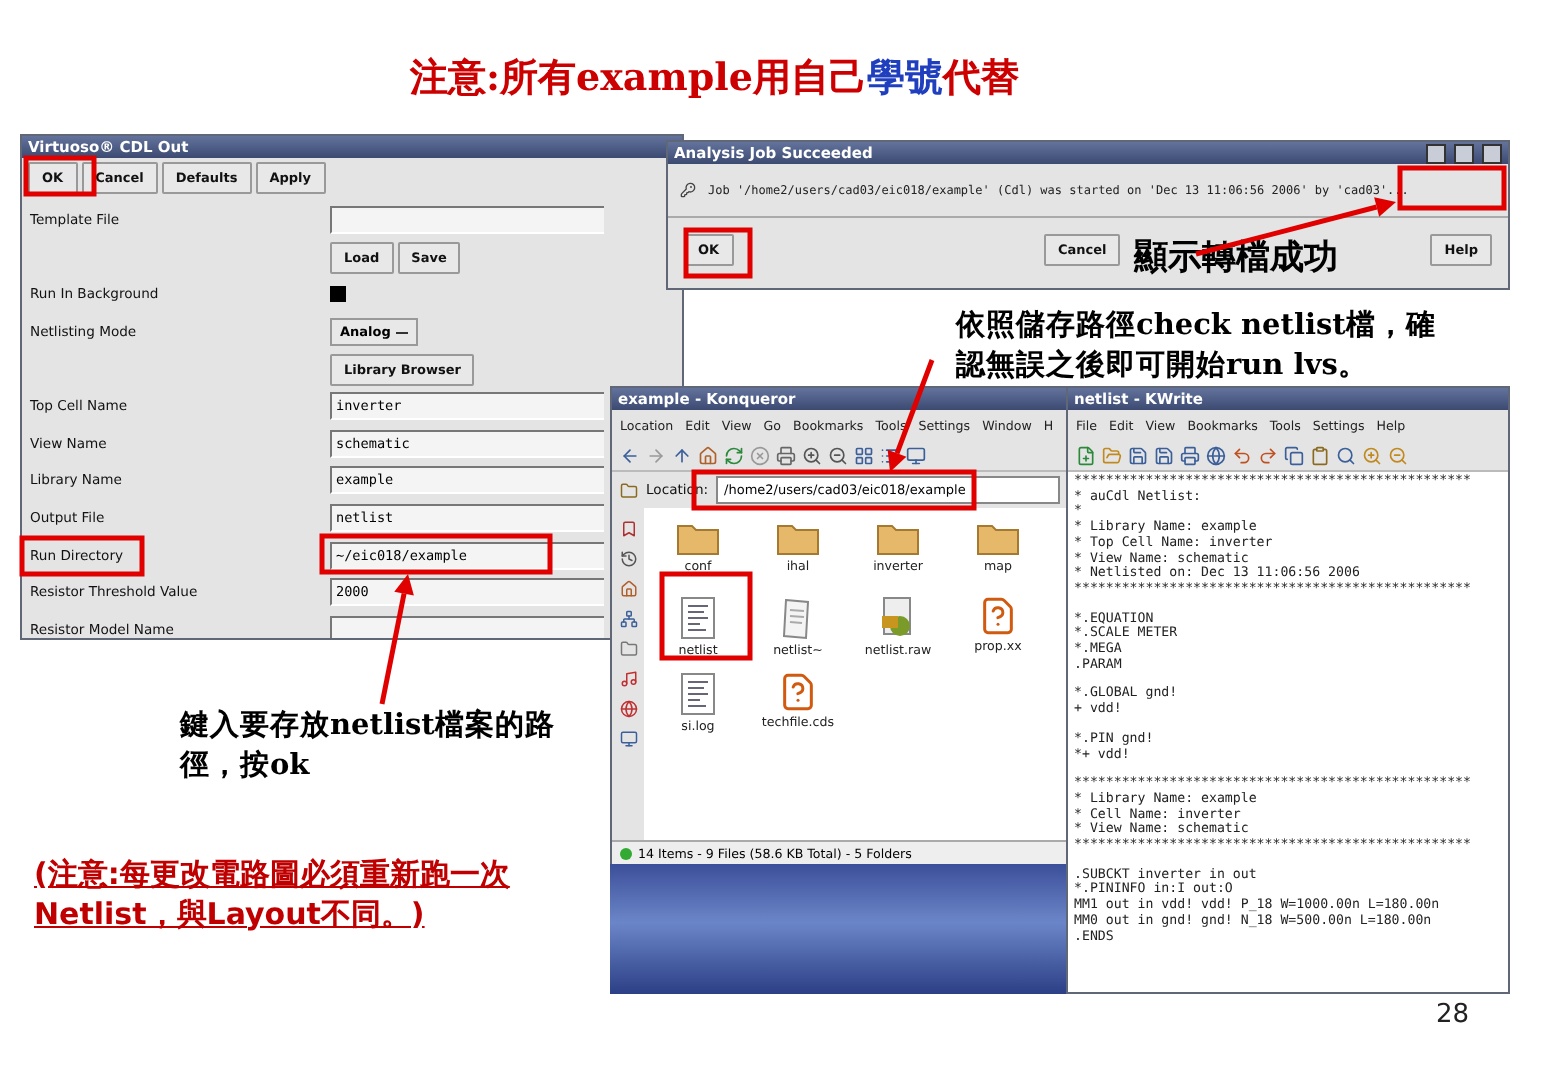  Describe the element at coordinates (864, 456) in the screenshot. I see `grid-view-icon` at that location.